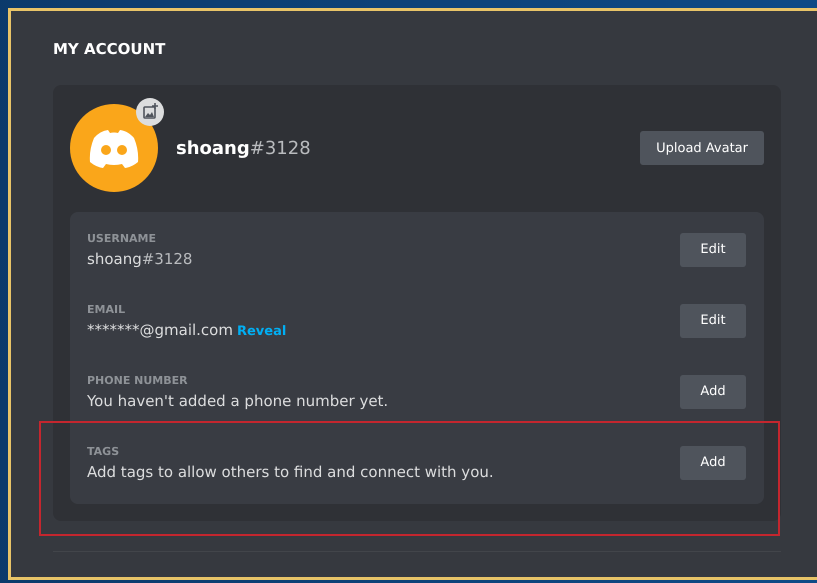  What do you see at coordinates (187, 329) in the screenshot?
I see `field-value: *******@gmail.com Reveal` at bounding box center [187, 329].